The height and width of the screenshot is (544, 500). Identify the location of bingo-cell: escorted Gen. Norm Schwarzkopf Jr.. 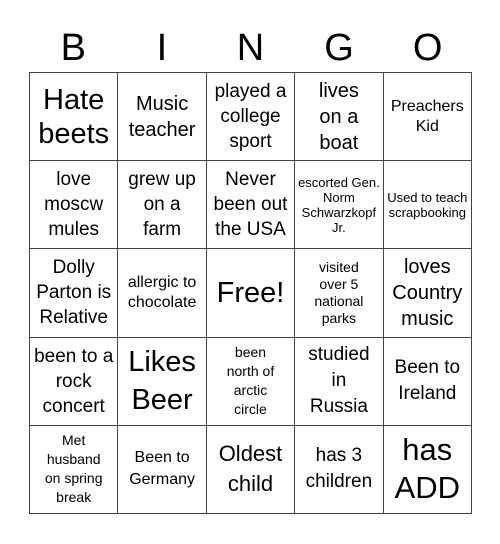
(339, 205).